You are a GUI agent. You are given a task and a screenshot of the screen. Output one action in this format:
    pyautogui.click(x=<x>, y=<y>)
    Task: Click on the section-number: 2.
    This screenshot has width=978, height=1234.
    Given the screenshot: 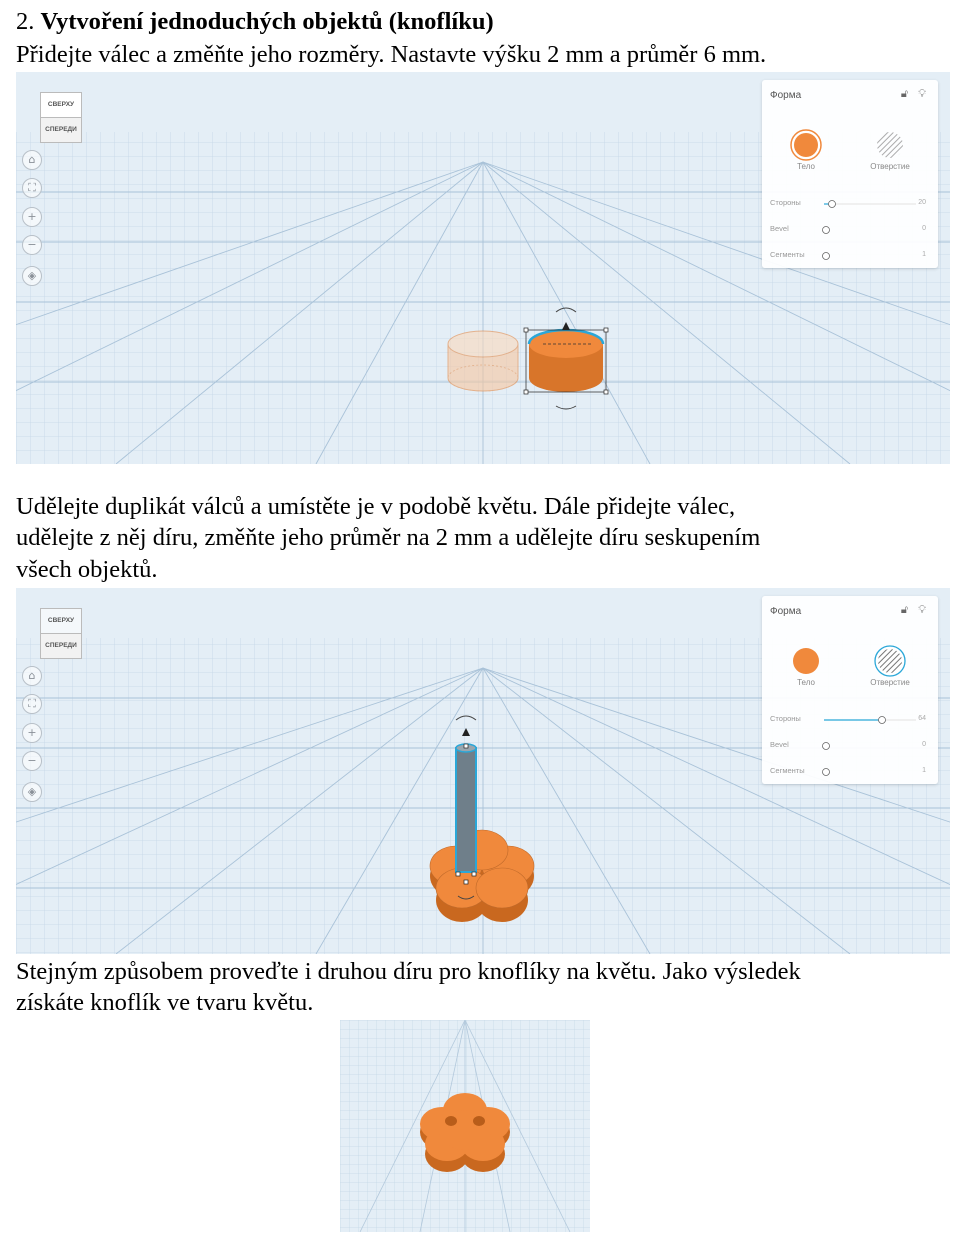 What is the action you would take?
    pyautogui.click(x=25, y=21)
    